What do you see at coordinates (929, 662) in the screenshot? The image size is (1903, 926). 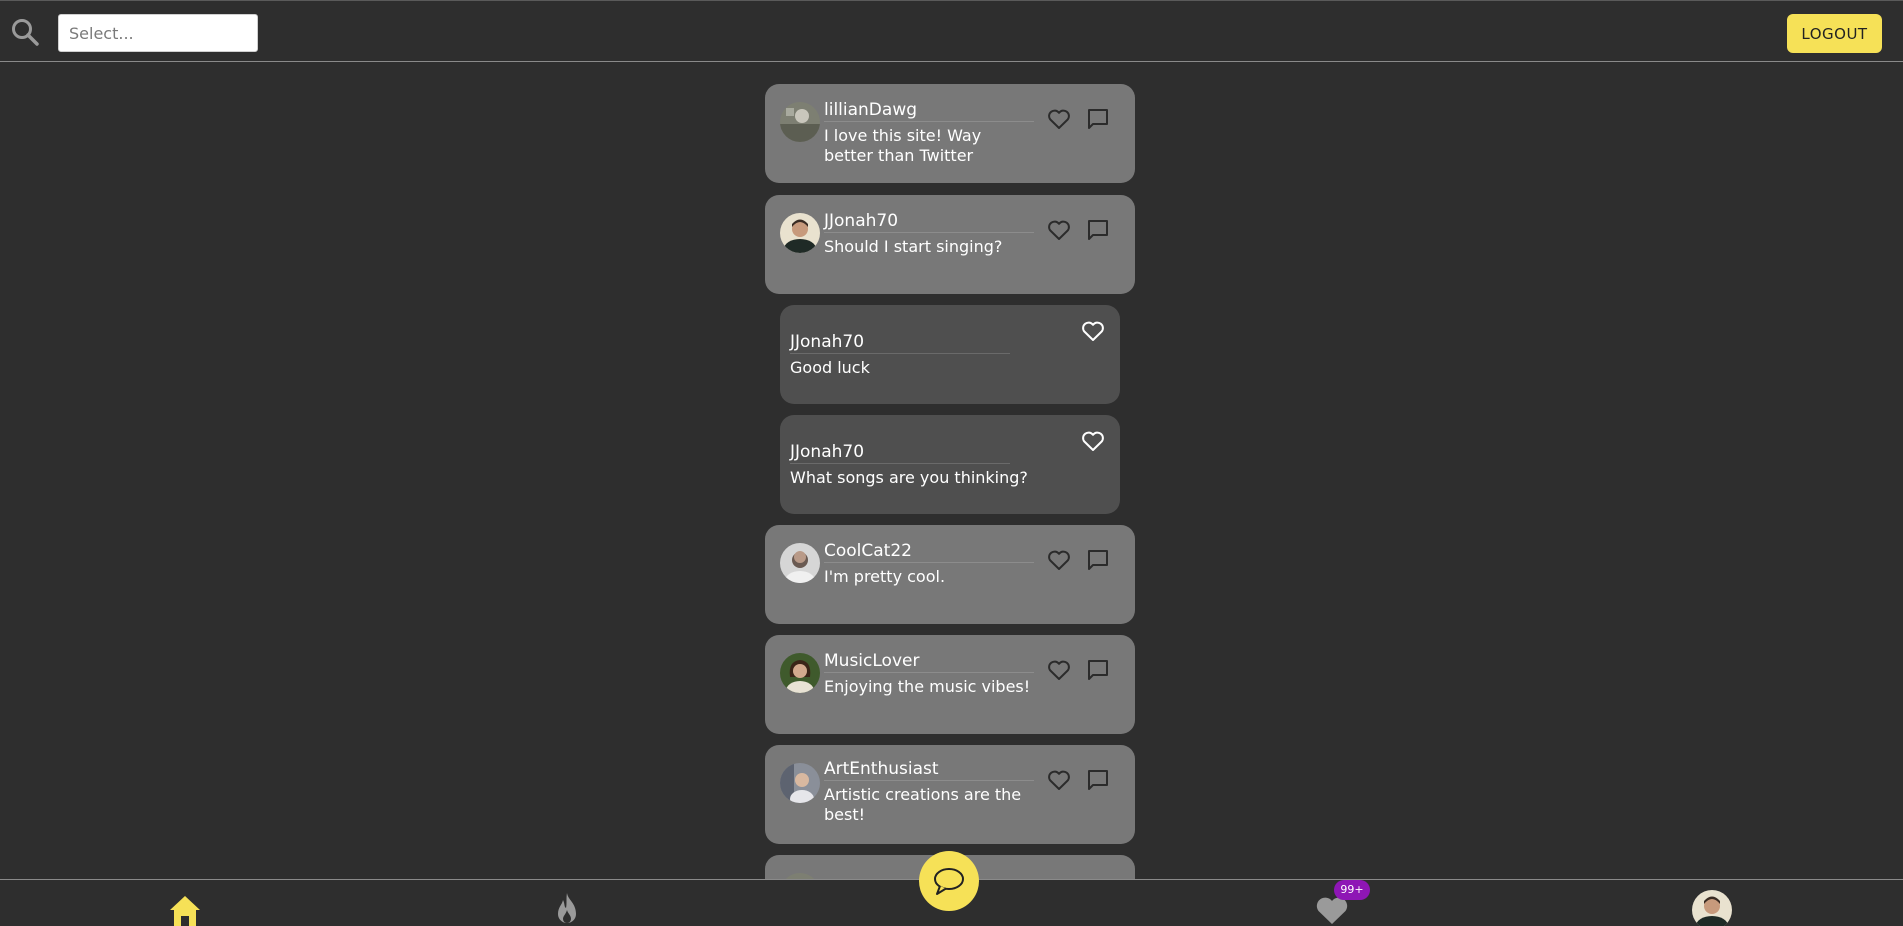 I see `post-username: MusicLover` at bounding box center [929, 662].